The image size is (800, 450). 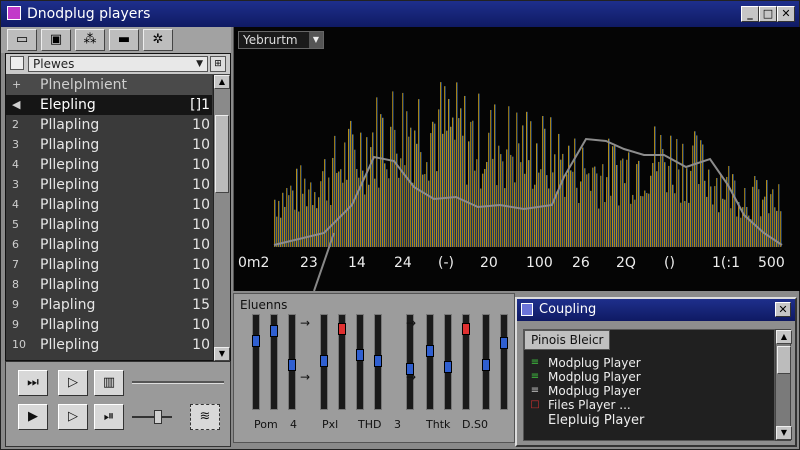 I want to click on equalizer-icon: ▥, so click(x=109, y=383).